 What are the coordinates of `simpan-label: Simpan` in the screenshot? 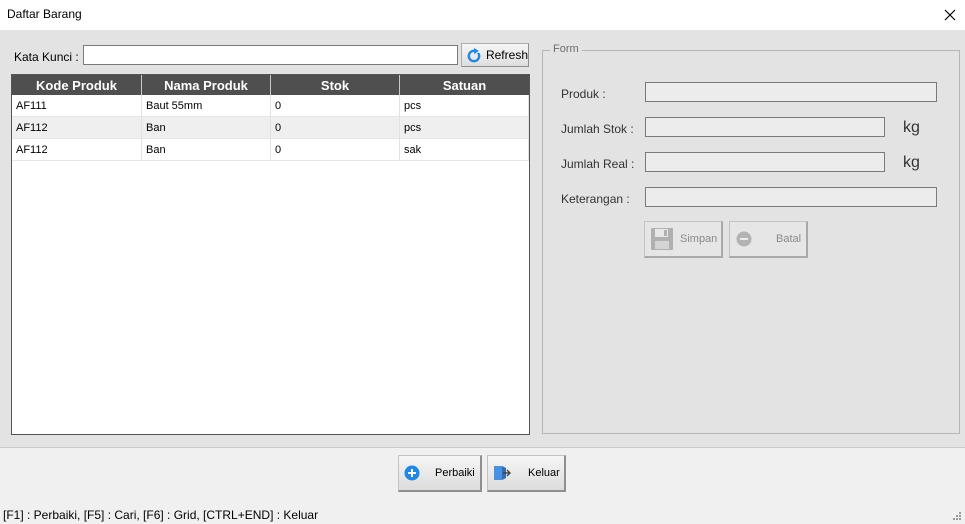 It's located at (699, 239).